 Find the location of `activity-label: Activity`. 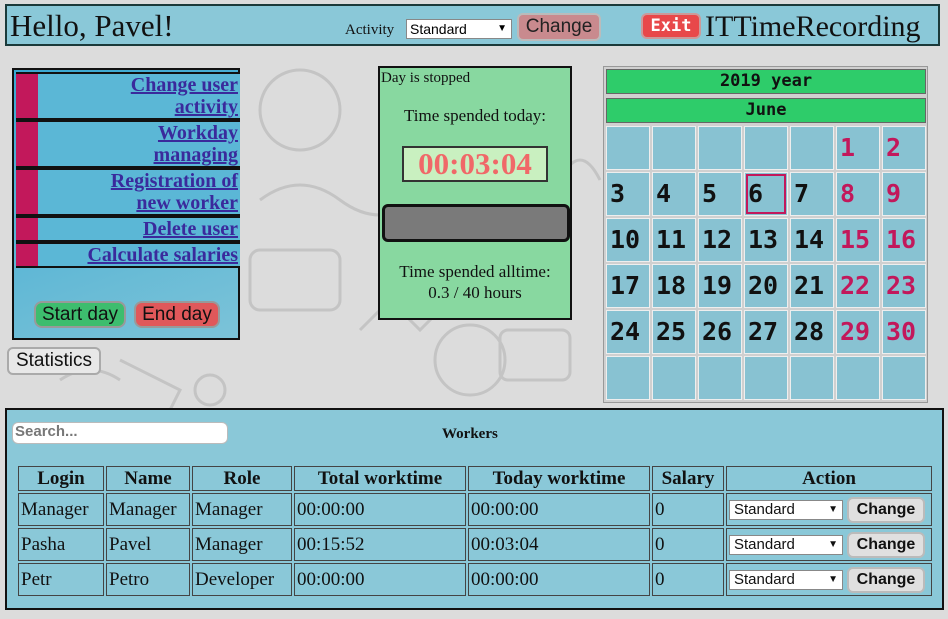

activity-label: Activity is located at coordinates (370, 30).